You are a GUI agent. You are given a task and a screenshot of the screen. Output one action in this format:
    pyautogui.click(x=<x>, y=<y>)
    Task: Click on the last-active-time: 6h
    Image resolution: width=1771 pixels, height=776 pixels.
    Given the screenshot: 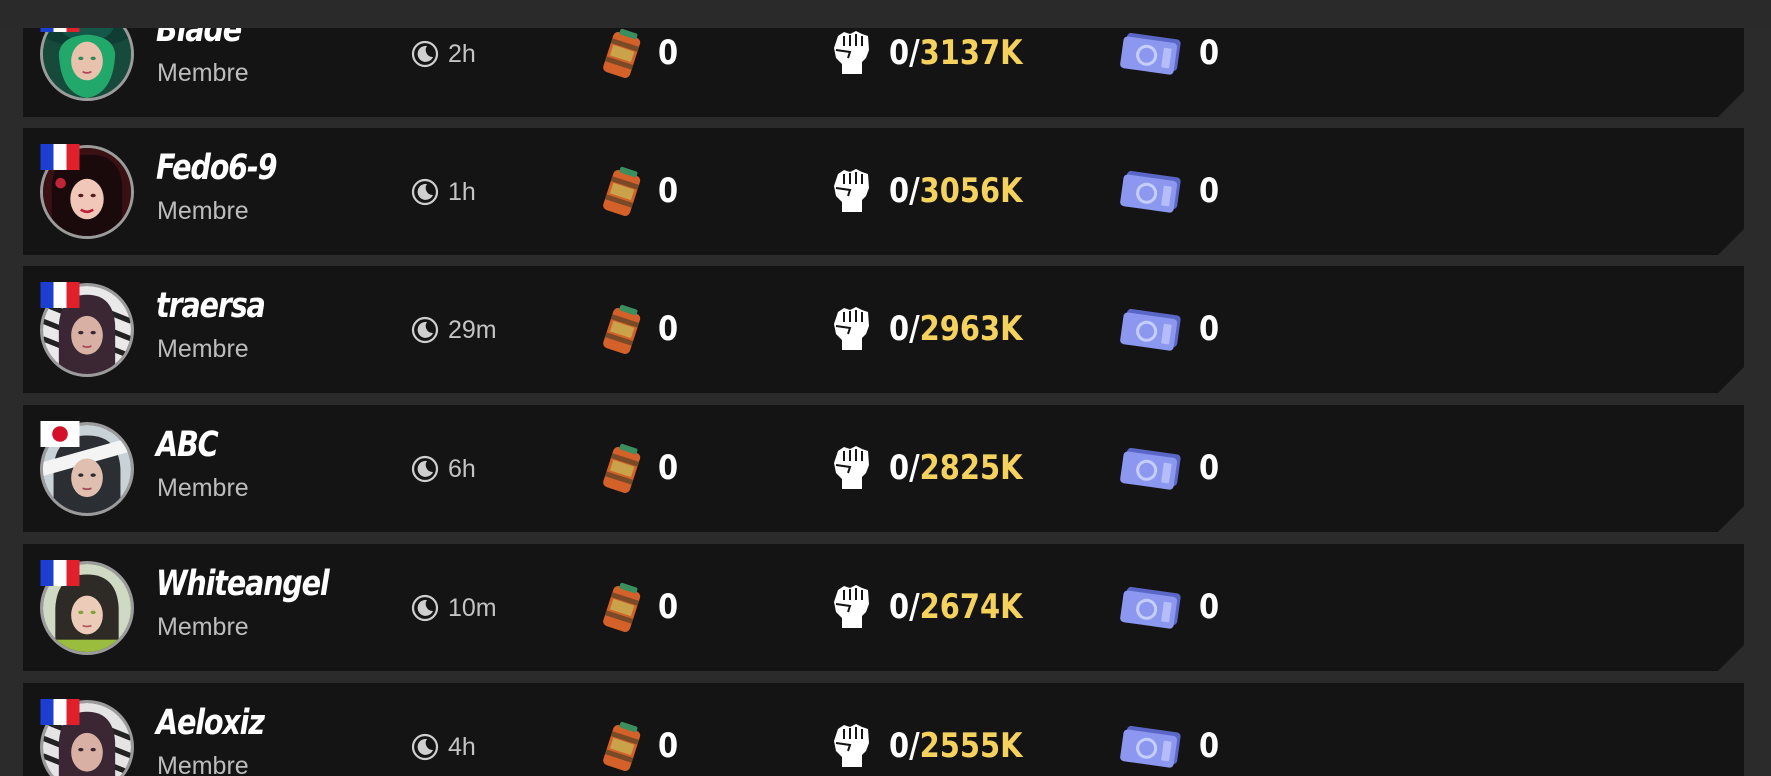 What is the action you would take?
    pyautogui.click(x=462, y=469)
    